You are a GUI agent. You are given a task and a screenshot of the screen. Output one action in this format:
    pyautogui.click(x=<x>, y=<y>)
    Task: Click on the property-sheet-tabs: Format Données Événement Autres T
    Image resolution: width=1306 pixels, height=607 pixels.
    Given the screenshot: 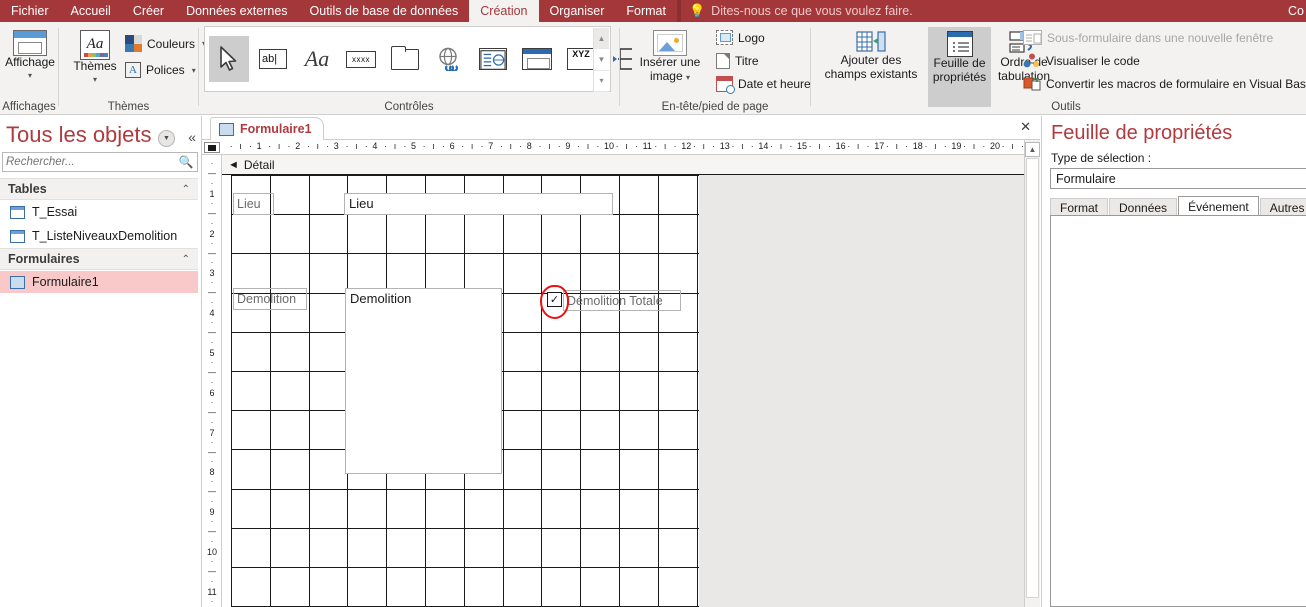 What is the action you would take?
    pyautogui.click(x=1178, y=206)
    